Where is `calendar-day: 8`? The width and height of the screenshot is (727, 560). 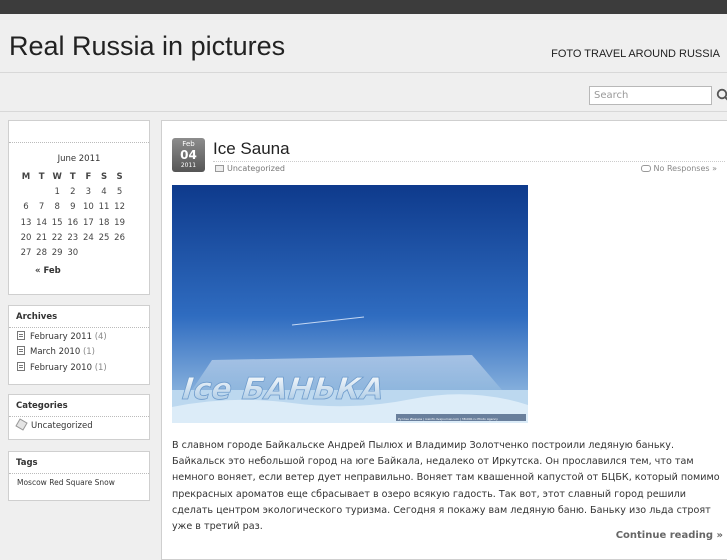 calendar-day: 8 is located at coordinates (57, 207).